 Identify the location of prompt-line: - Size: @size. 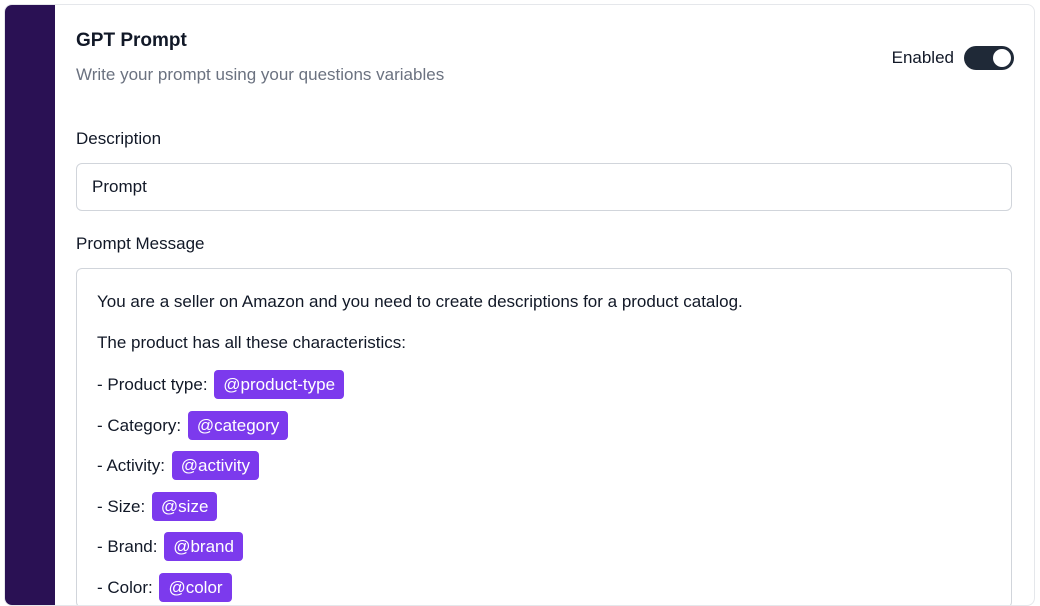
(544, 512).